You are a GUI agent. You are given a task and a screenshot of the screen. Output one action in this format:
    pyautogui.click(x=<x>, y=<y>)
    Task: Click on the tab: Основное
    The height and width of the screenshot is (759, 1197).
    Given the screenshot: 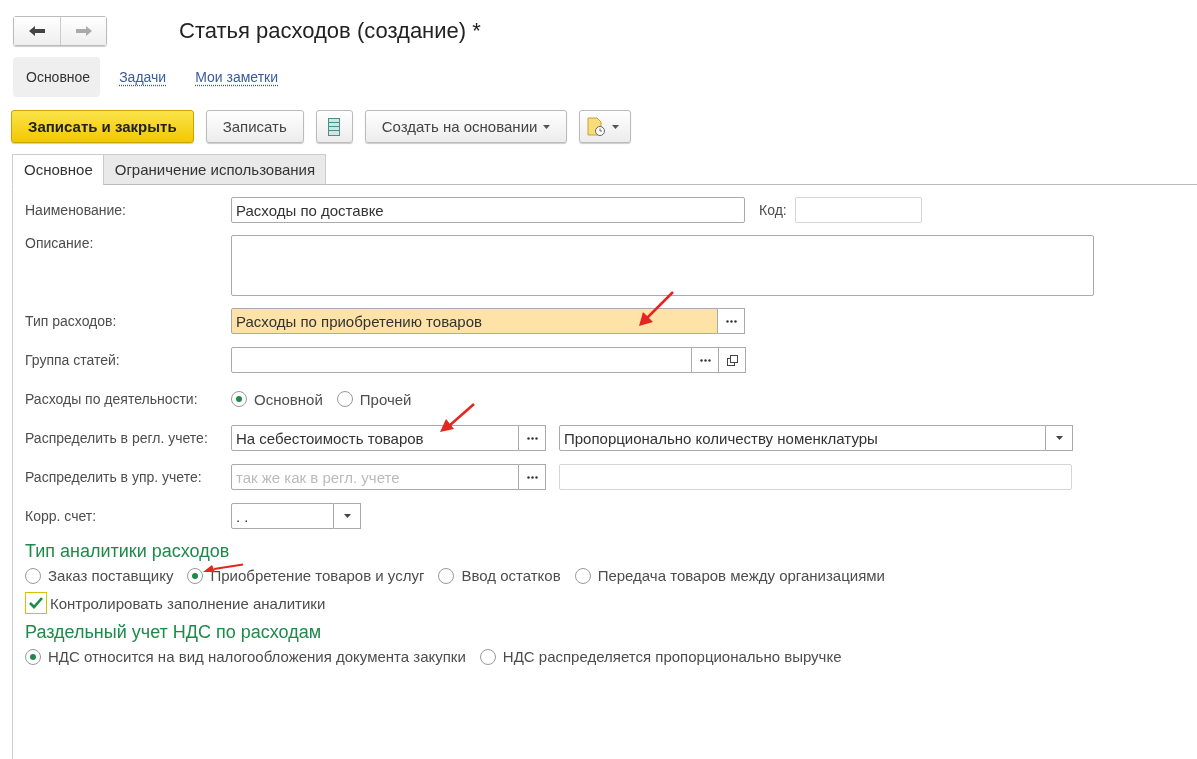 What is the action you would take?
    pyautogui.click(x=58, y=169)
    